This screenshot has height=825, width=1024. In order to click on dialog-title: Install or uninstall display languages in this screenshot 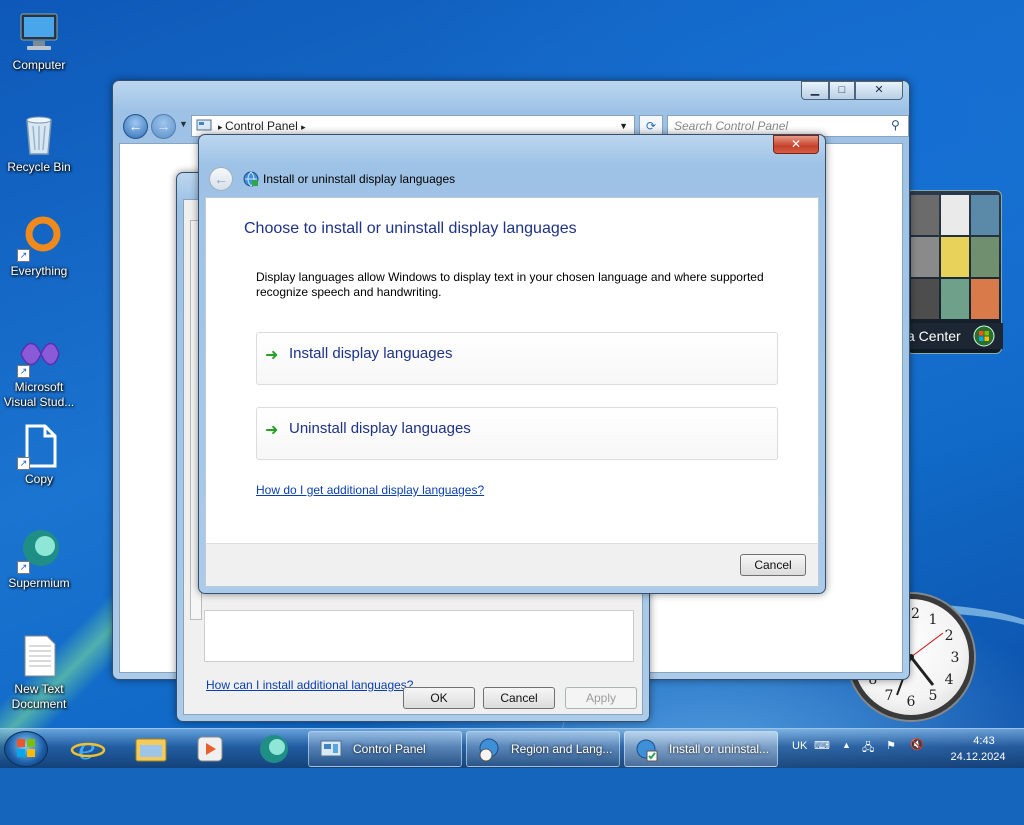, I will do `click(359, 179)`.